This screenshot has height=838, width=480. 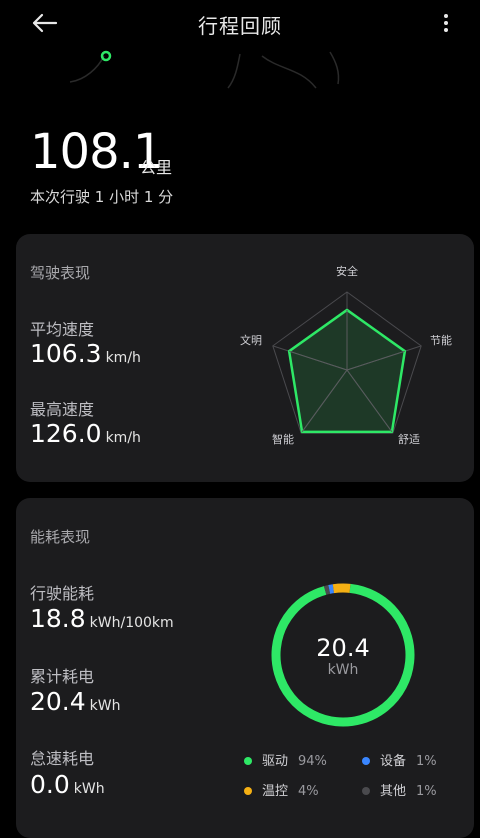 What do you see at coordinates (62, 593) in the screenshot?
I see `consumption-label: 行驶能耗` at bounding box center [62, 593].